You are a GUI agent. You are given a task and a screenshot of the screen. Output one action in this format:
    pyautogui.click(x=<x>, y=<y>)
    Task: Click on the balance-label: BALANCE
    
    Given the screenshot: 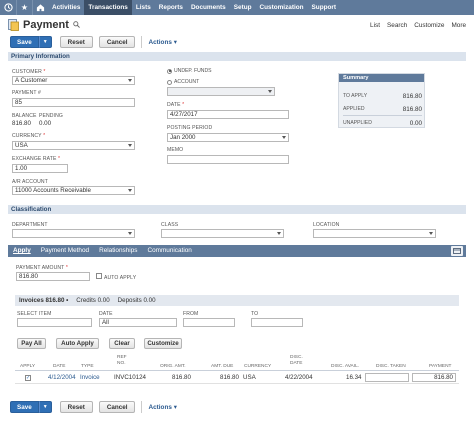 What is the action you would take?
    pyautogui.click(x=24, y=116)
    